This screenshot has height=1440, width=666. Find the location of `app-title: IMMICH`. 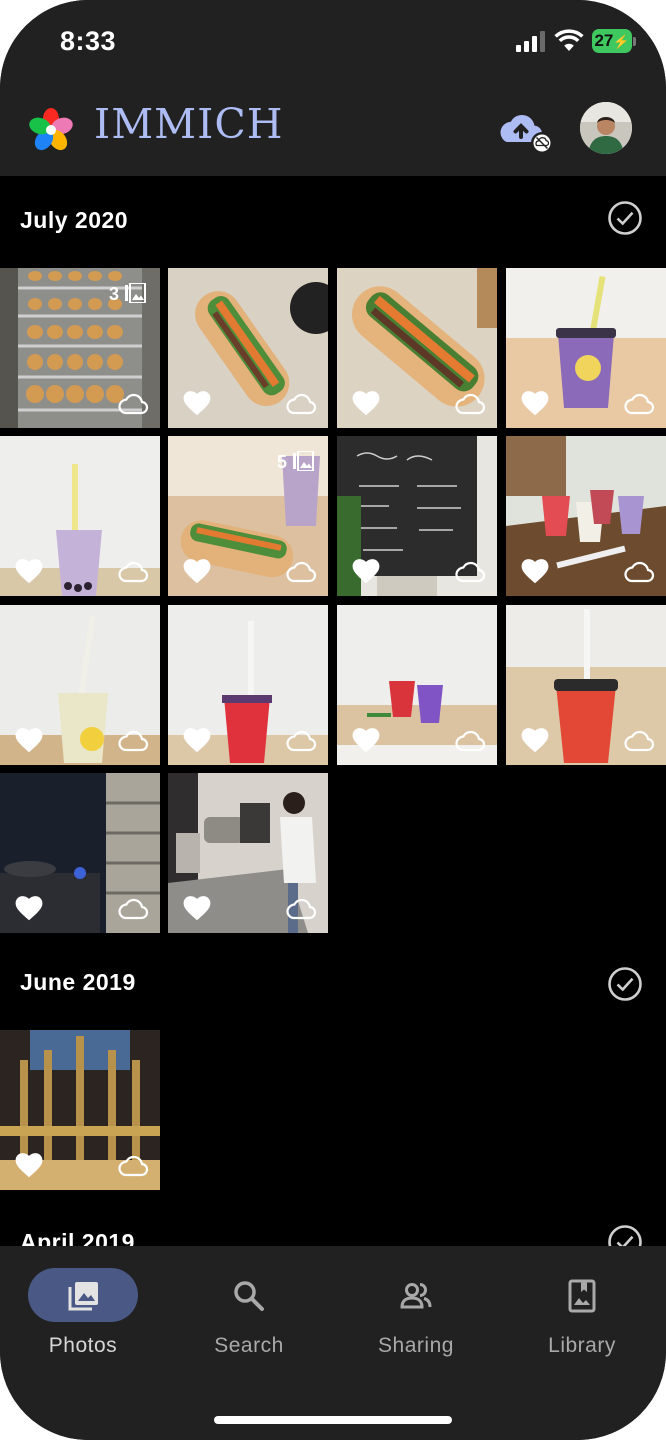

app-title: IMMICH is located at coordinates (189, 124).